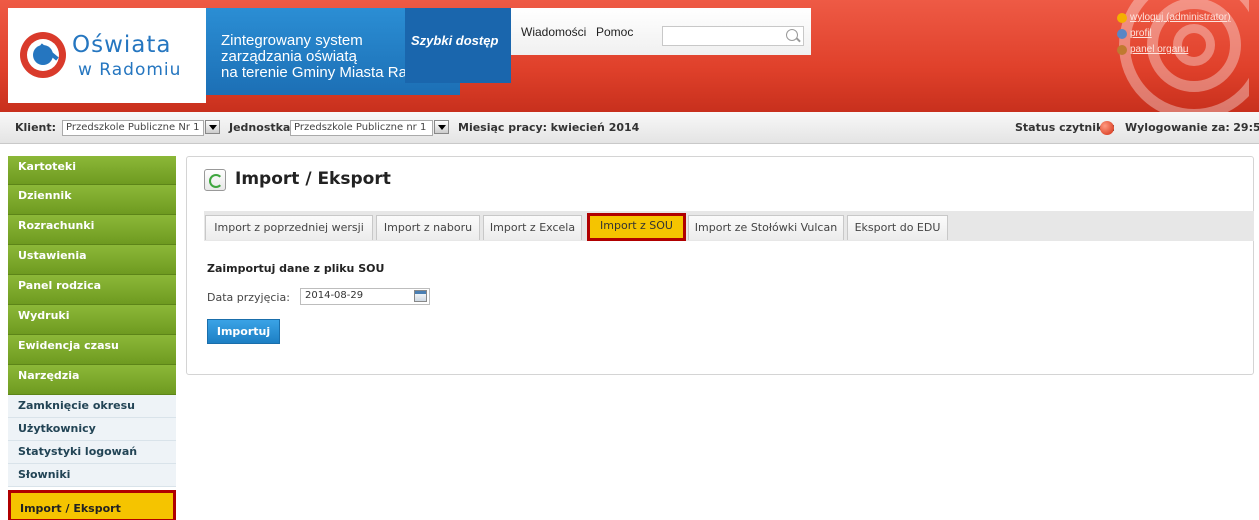 The height and width of the screenshot is (520, 1259). I want to click on month-label: Miesiąc pracy:, so click(503, 127).